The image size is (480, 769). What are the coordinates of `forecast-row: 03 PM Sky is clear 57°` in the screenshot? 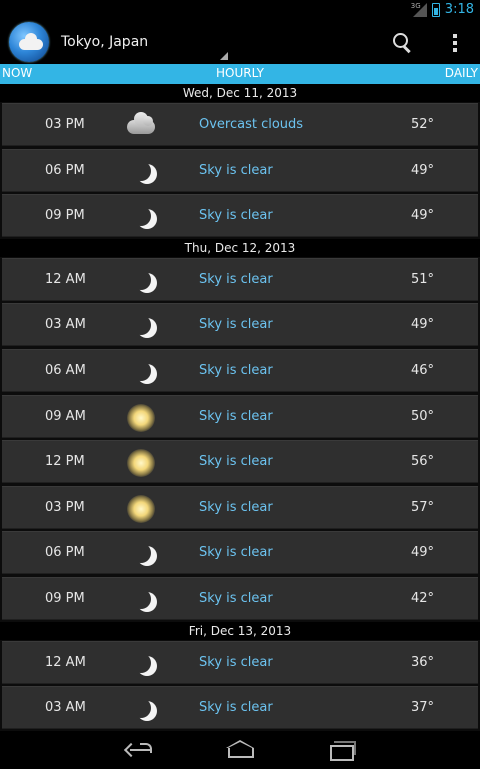 It's located at (240, 507).